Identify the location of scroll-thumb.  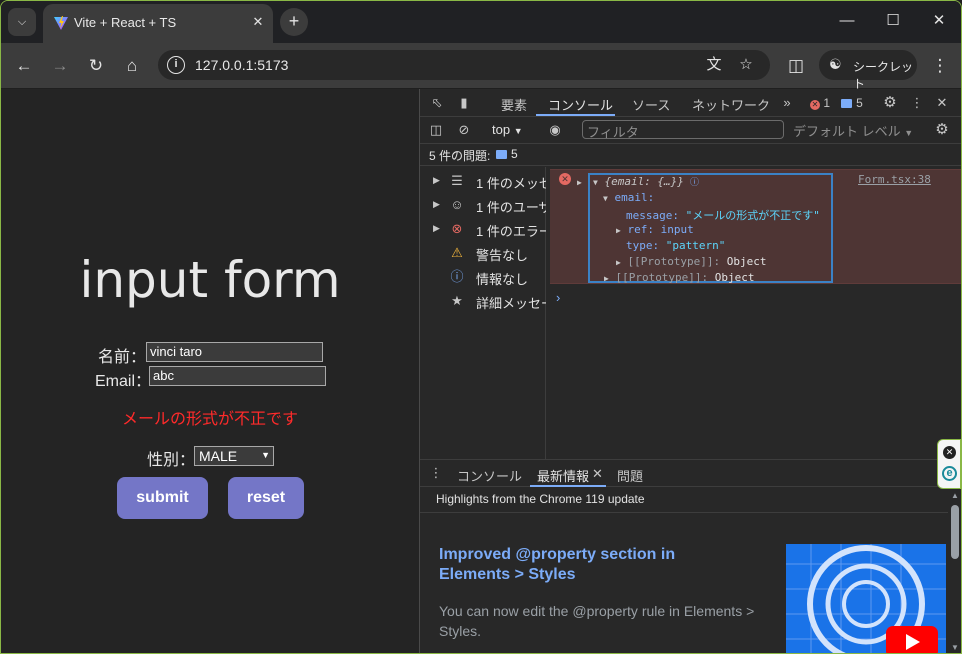
(955, 532).